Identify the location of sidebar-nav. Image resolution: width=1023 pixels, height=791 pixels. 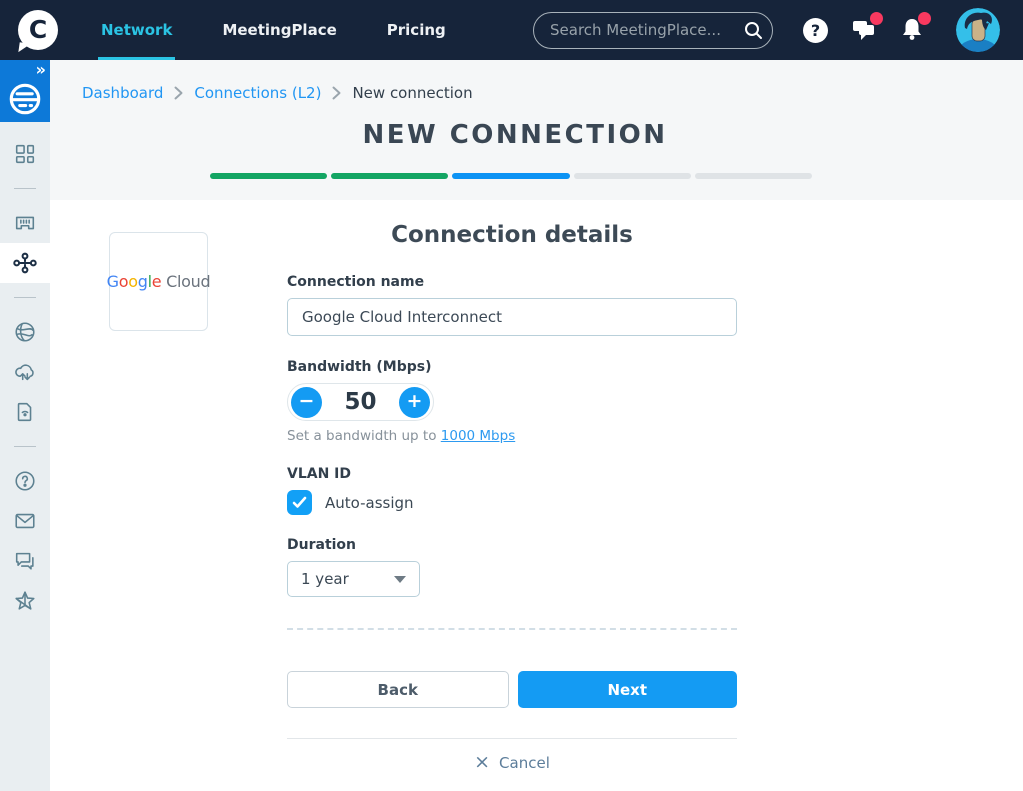
(25, 371).